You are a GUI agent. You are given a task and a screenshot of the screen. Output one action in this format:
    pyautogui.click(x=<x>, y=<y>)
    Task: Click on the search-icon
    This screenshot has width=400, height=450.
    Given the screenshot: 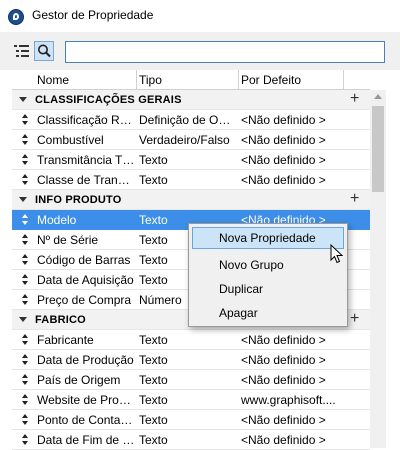 What is the action you would take?
    pyautogui.click(x=44, y=51)
    